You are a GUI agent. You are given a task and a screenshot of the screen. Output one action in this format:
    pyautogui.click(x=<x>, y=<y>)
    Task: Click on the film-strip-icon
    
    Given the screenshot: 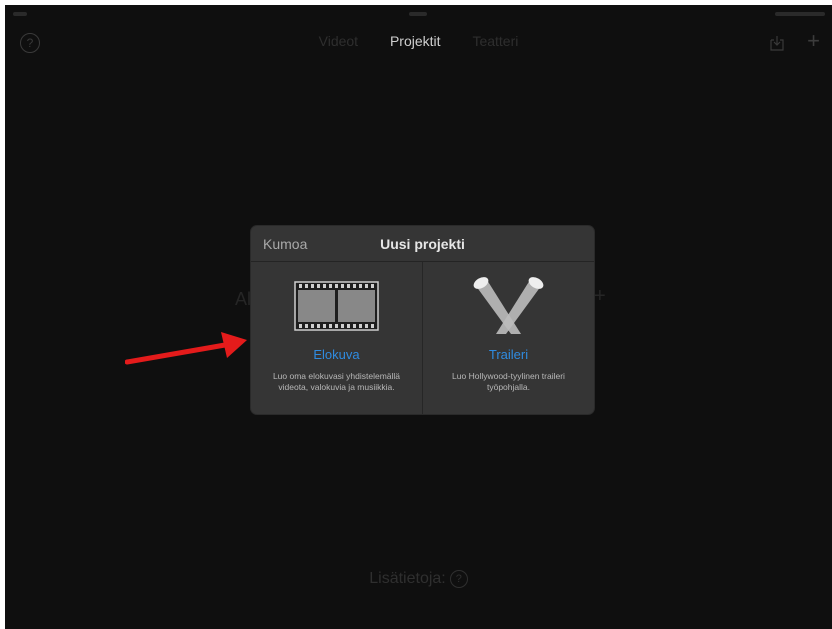 What is the action you would take?
    pyautogui.click(x=336, y=306)
    